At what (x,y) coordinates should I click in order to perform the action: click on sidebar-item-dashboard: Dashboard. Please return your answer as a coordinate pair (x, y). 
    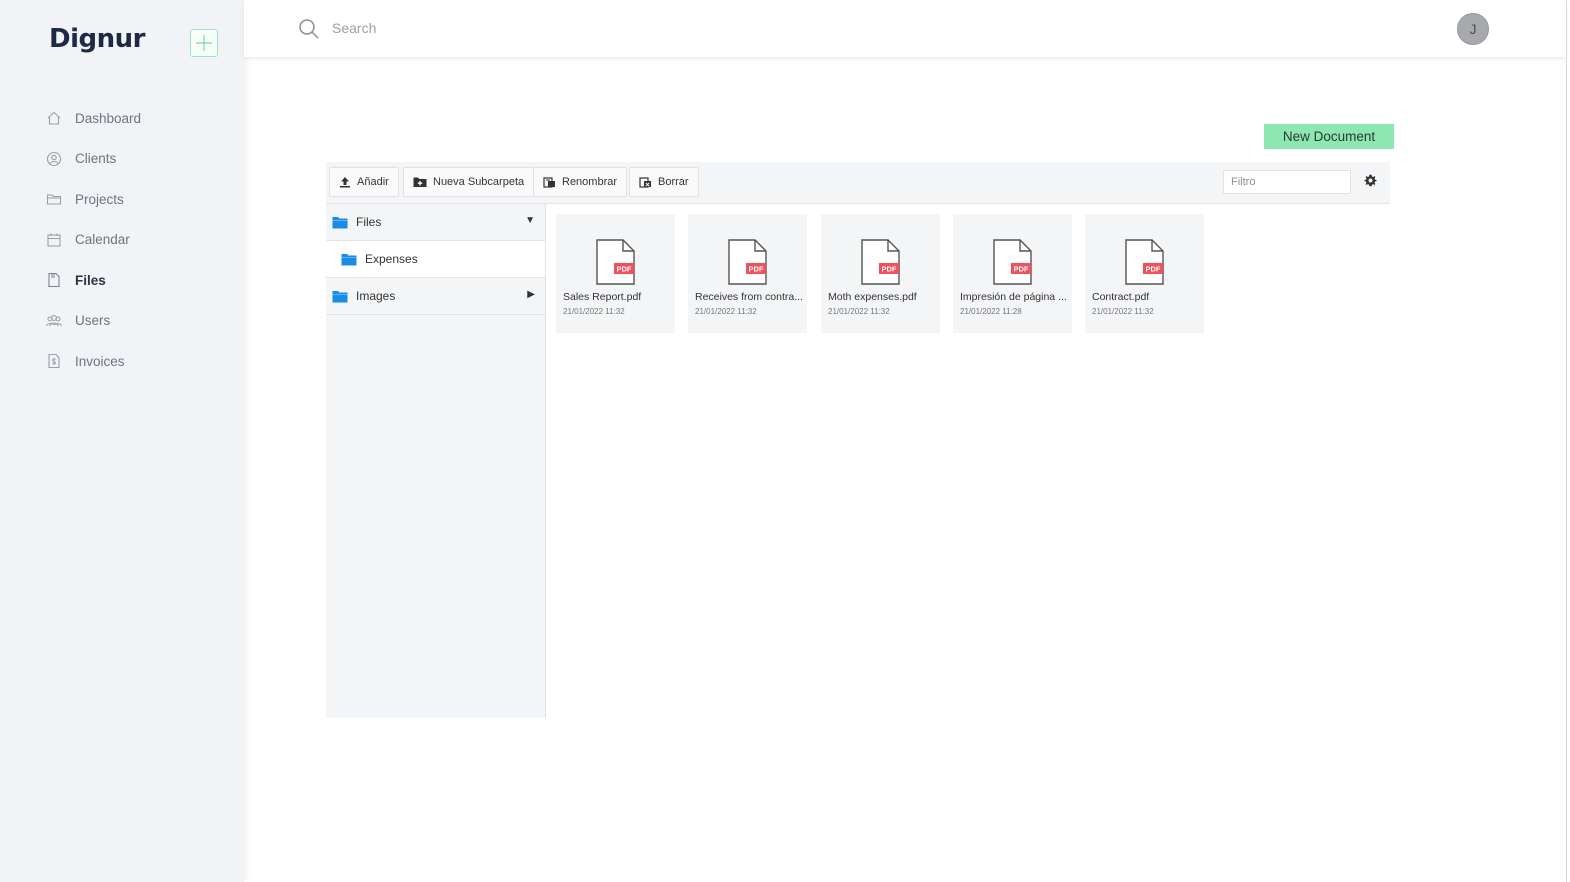
    Looking at the image, I should click on (122, 118).